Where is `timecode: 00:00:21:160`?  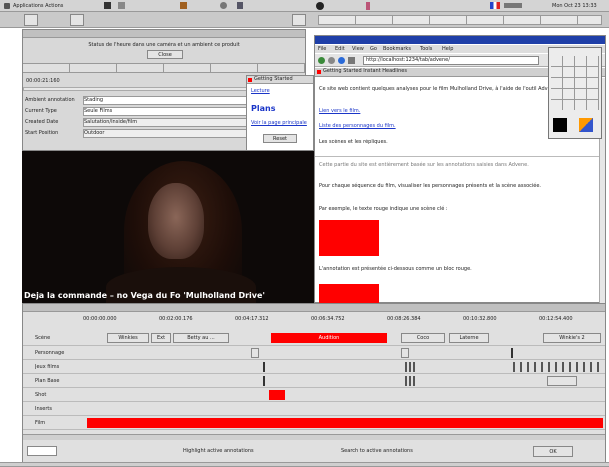
timecode: 00:00:21:160 is located at coordinates (43, 81).